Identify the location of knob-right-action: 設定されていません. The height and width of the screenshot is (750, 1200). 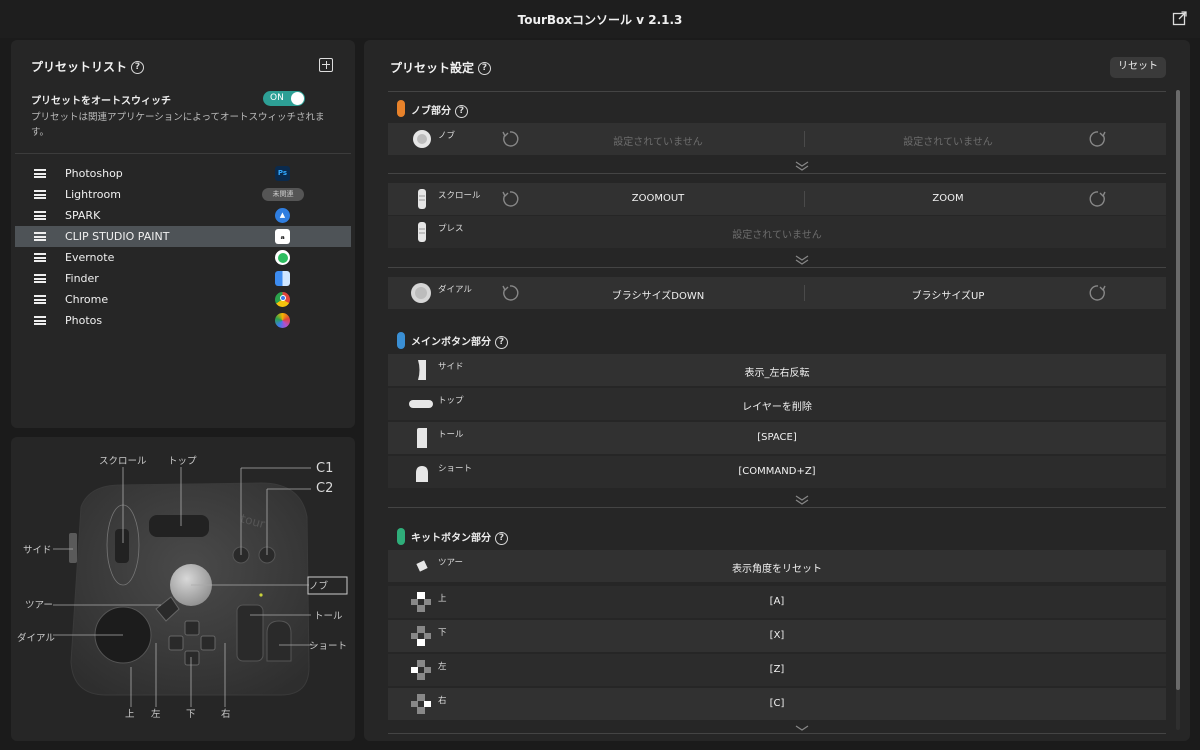
(948, 140).